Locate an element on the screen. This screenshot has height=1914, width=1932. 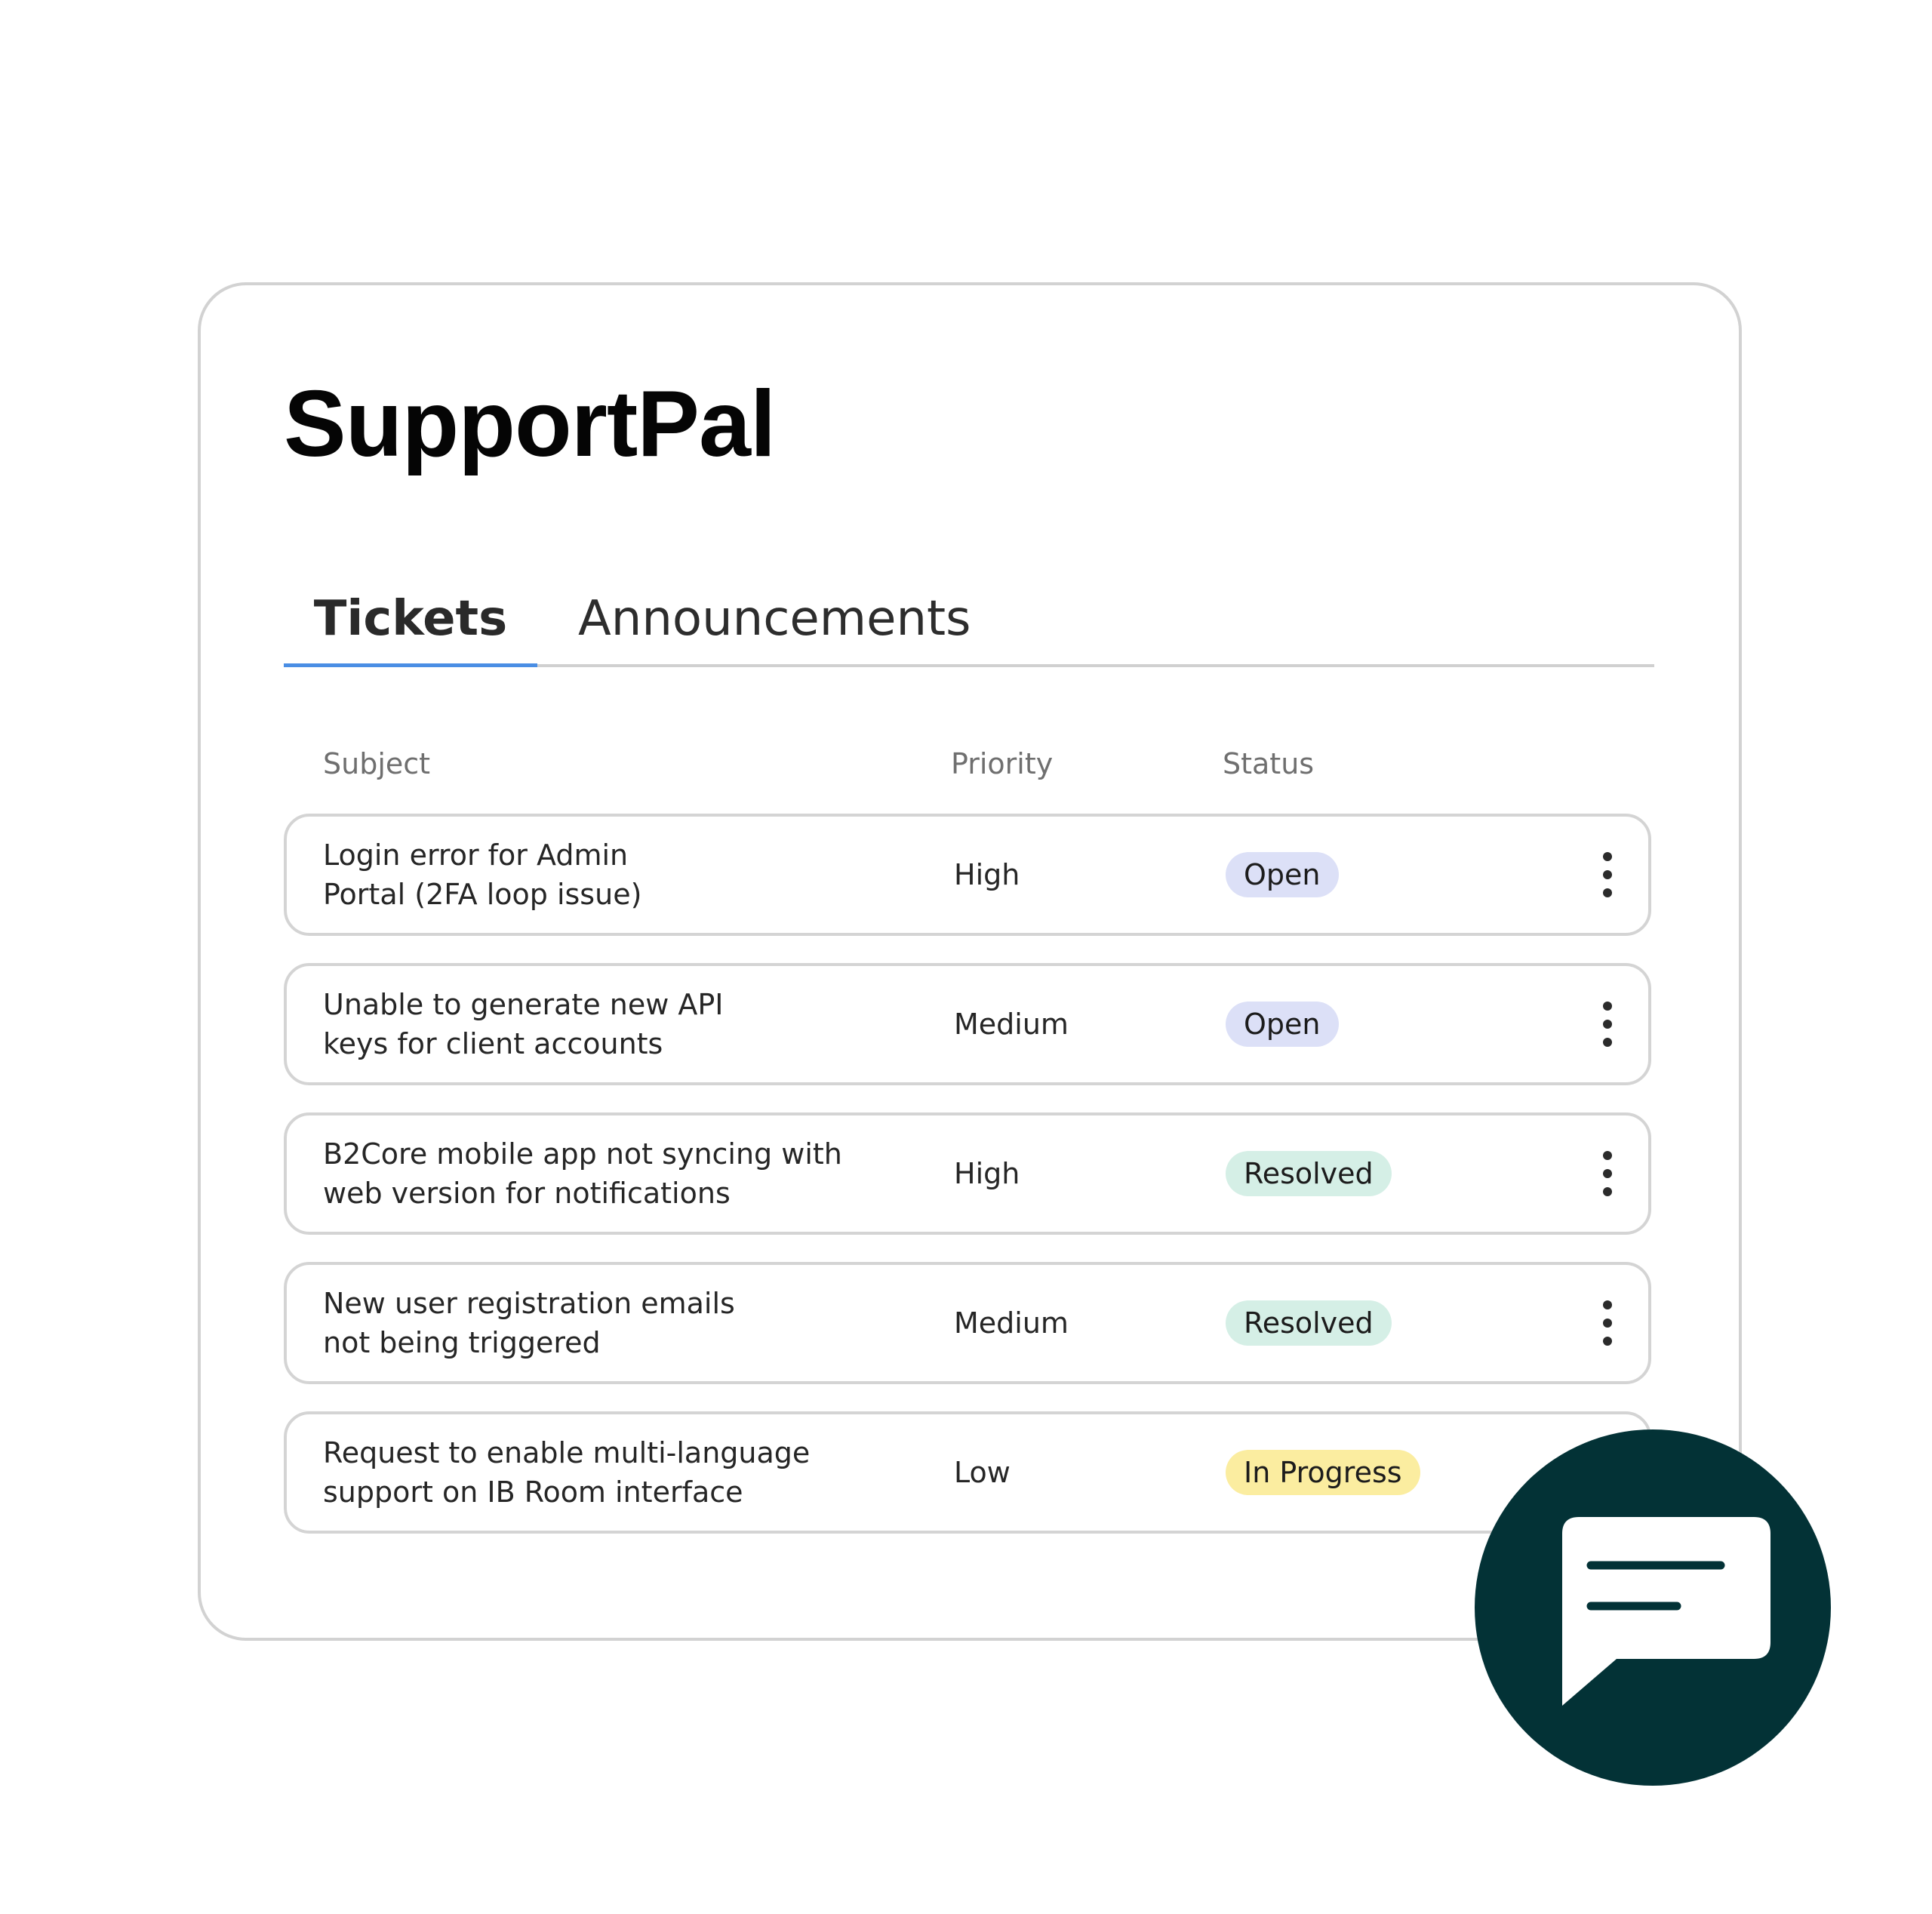
app-title: SupportPal is located at coordinates (530, 424).